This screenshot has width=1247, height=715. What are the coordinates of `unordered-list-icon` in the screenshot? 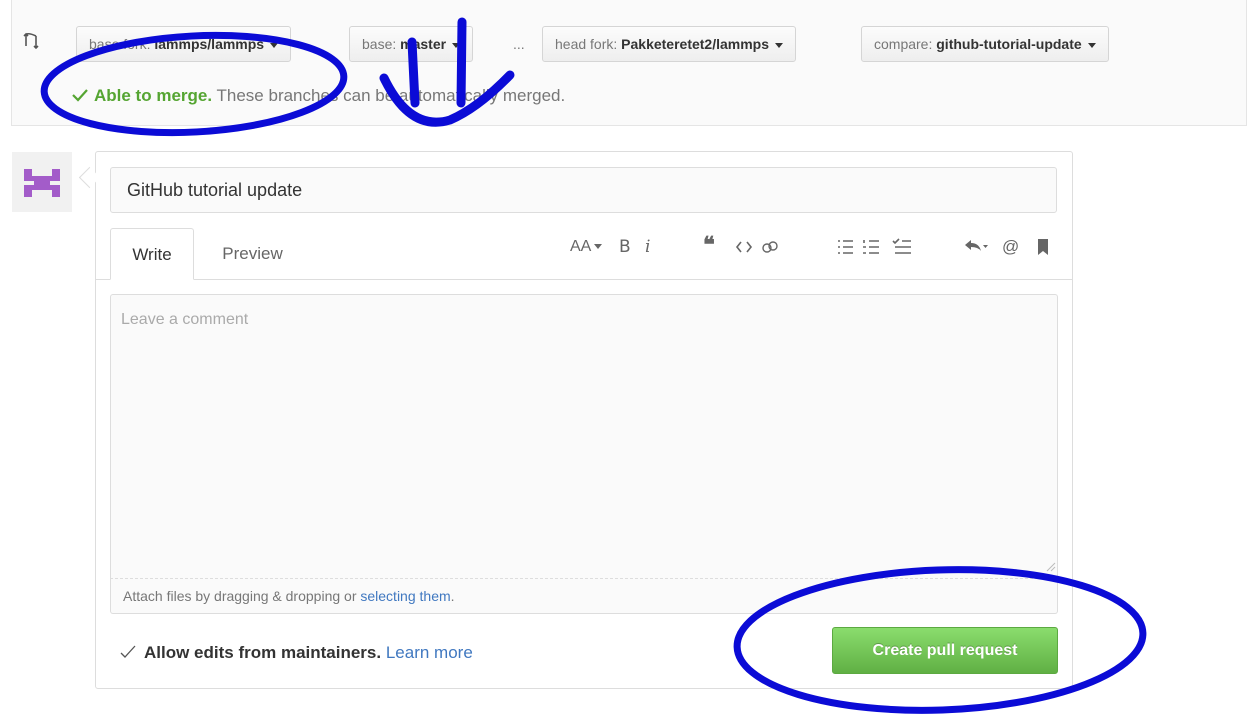 It's located at (845, 247).